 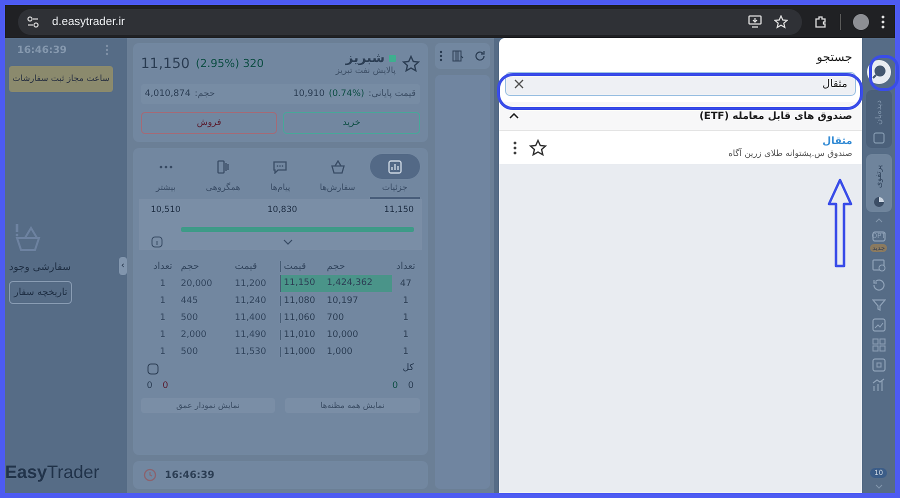 I want to click on table-cell: 1,424,362, so click(x=358, y=283).